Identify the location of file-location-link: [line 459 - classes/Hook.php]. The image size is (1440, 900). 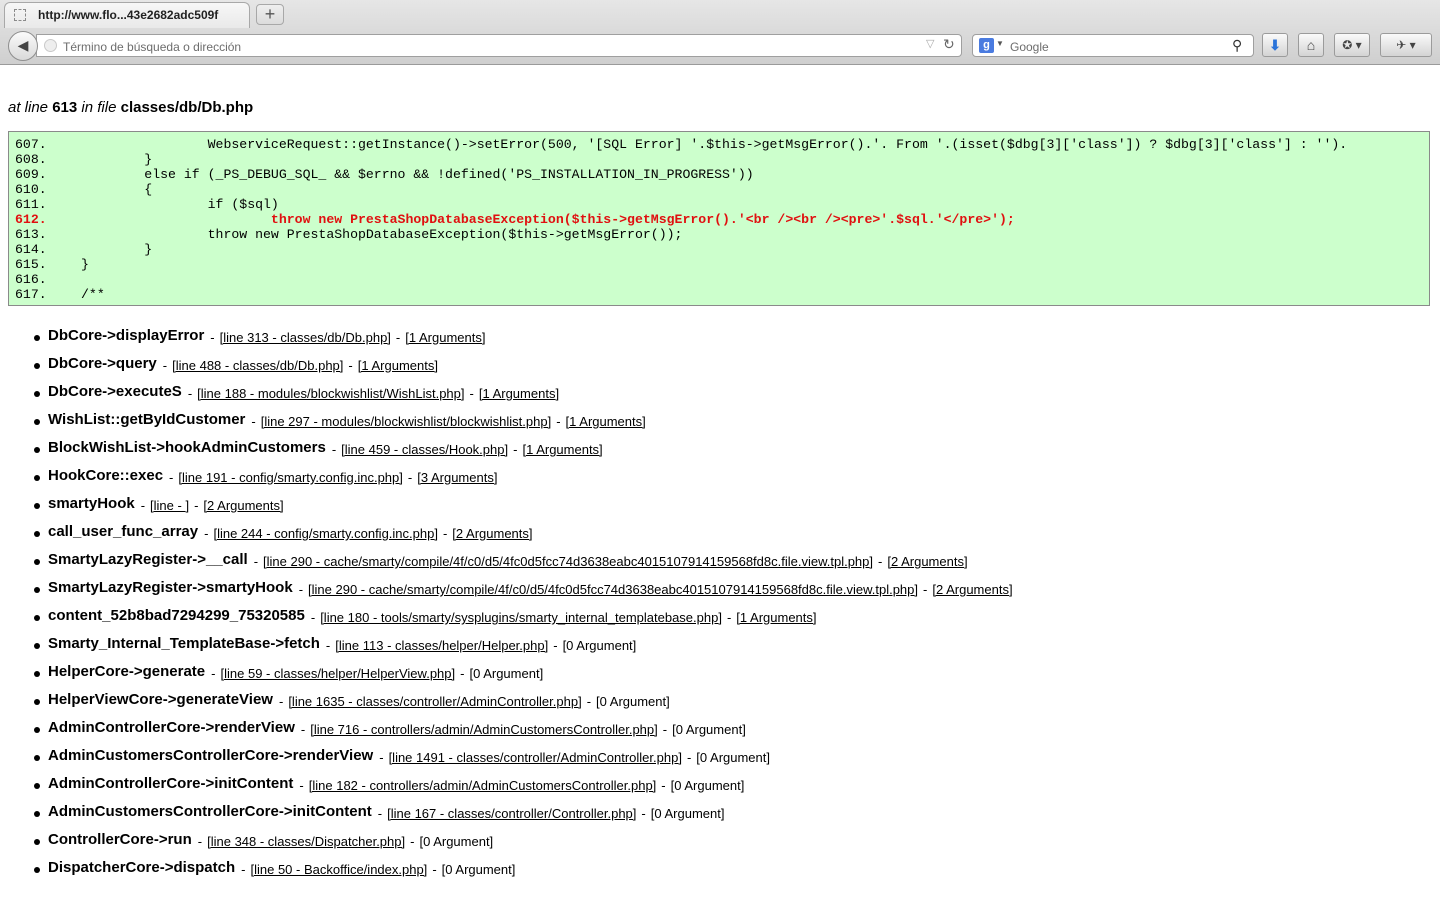
(424, 449).